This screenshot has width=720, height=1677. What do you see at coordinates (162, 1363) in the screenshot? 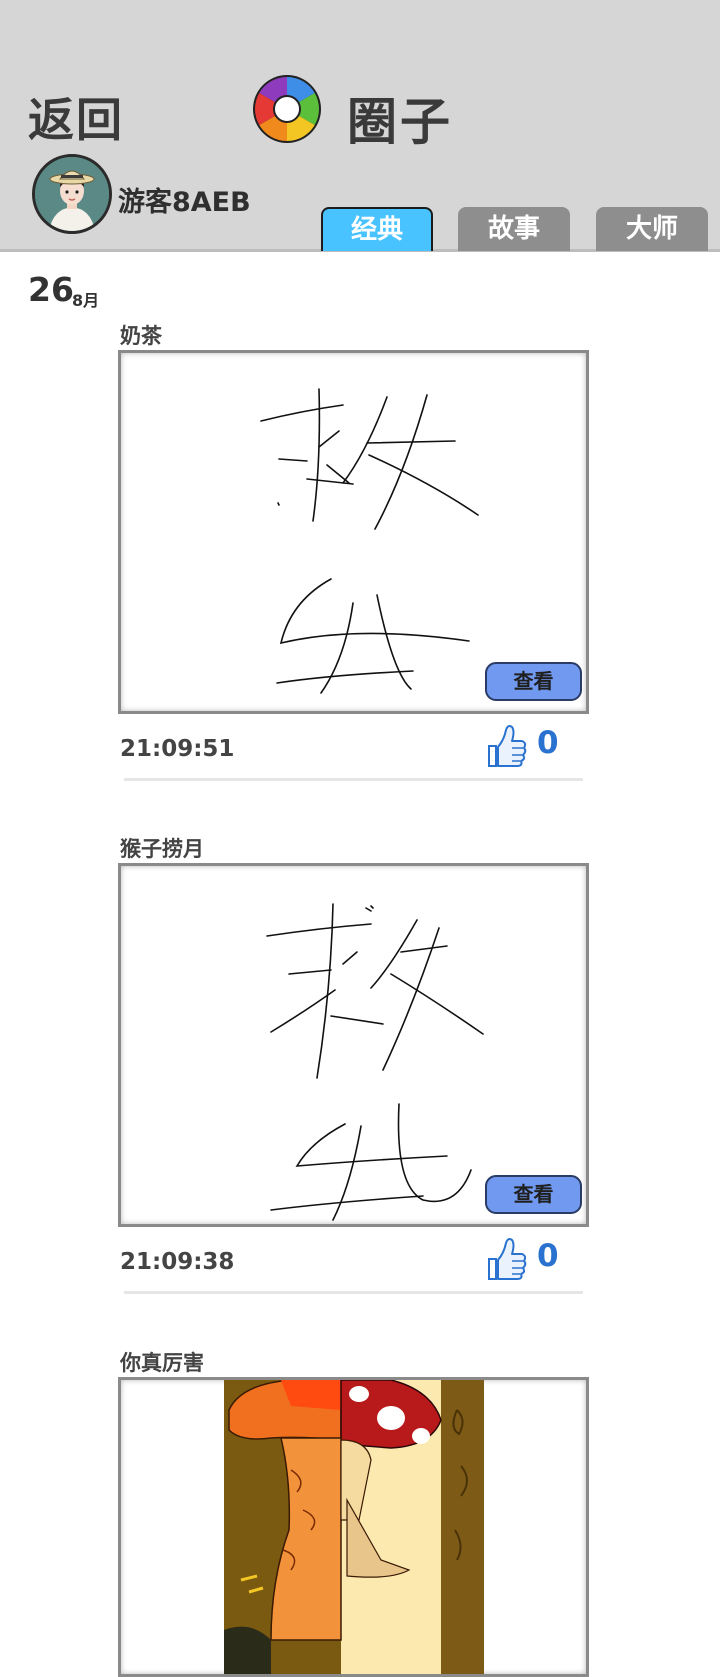
I see `post-title: 你真厉害` at bounding box center [162, 1363].